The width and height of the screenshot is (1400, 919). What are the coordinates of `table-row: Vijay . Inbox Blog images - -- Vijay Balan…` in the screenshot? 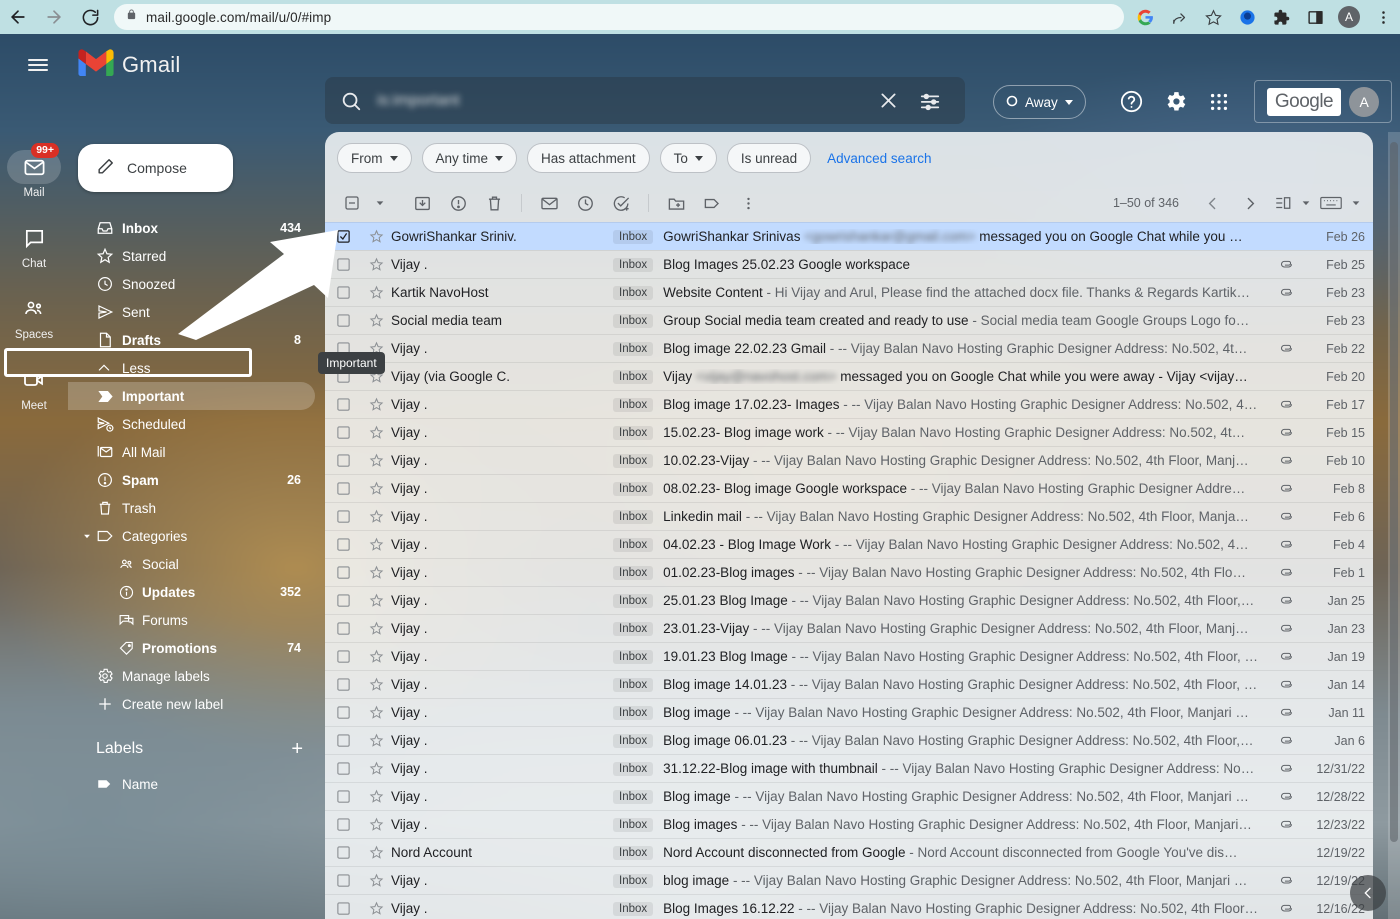 It's located at (849, 824).